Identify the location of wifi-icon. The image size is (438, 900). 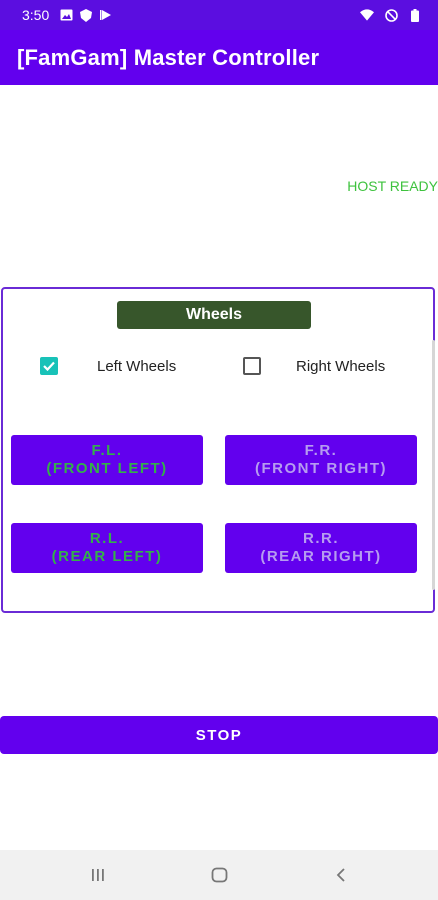
(367, 15).